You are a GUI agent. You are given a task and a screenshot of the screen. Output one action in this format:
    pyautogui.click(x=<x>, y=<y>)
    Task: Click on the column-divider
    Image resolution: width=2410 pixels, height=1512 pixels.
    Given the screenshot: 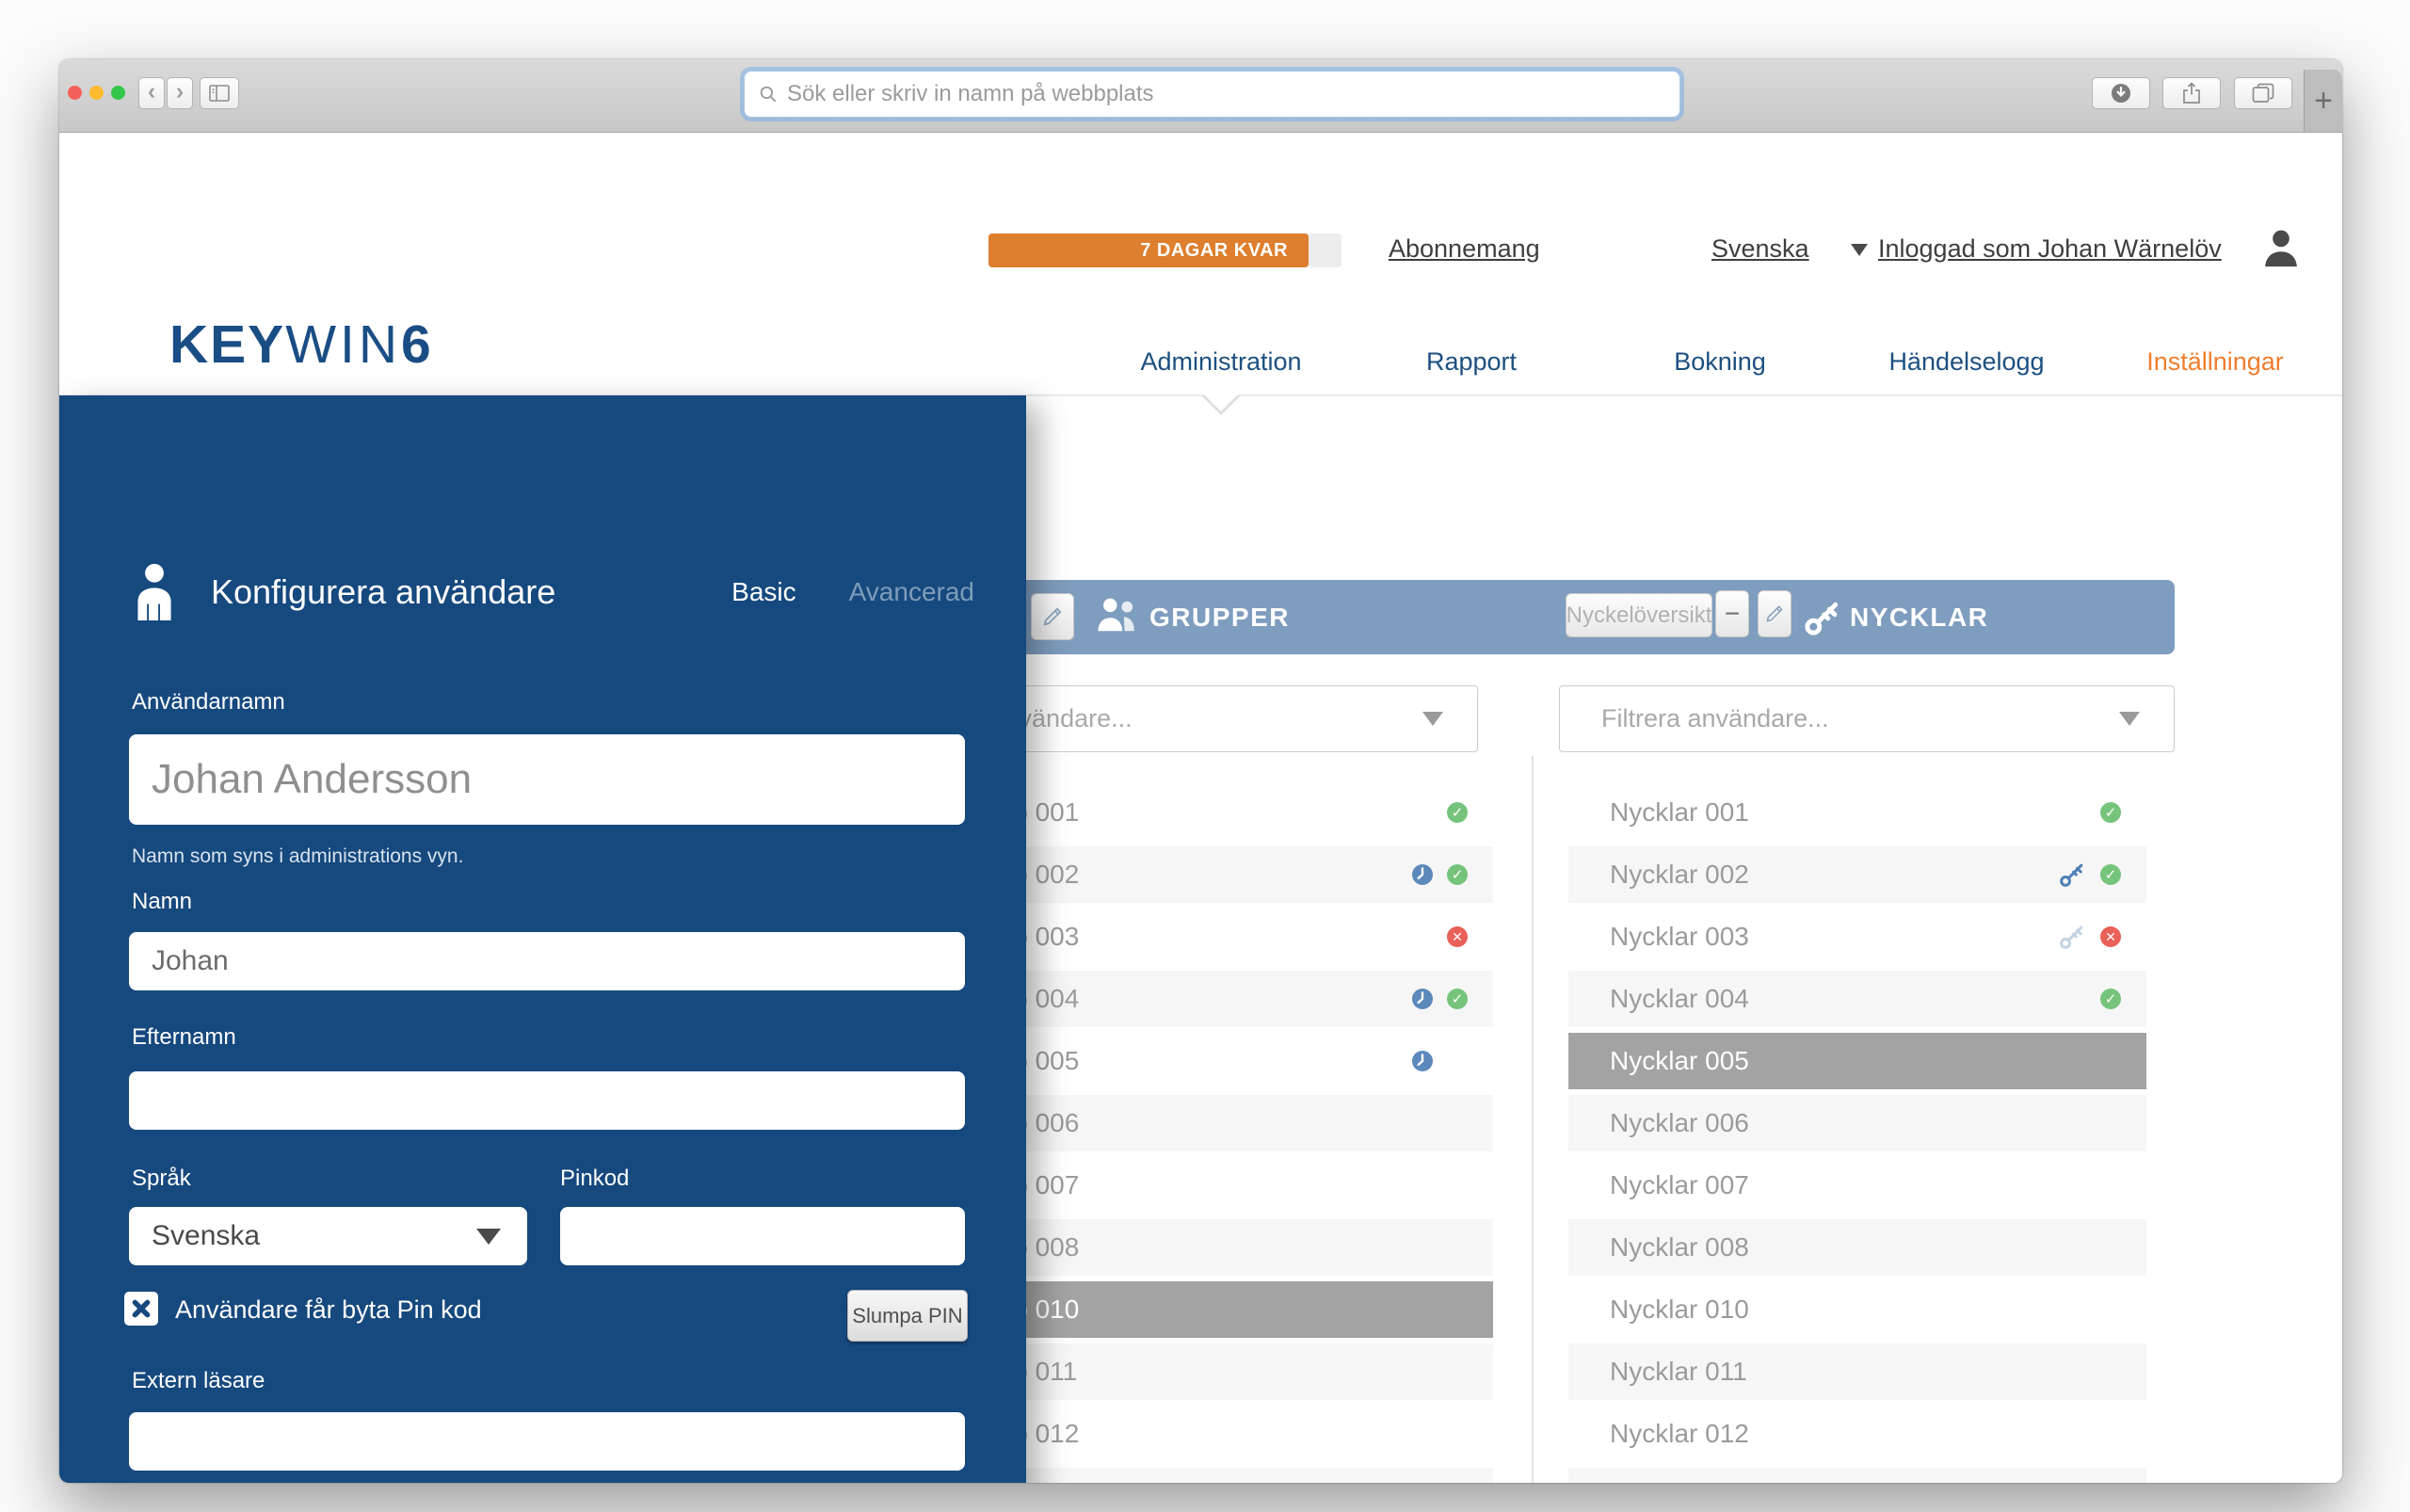 What is the action you would take?
    pyautogui.click(x=1533, y=1119)
    